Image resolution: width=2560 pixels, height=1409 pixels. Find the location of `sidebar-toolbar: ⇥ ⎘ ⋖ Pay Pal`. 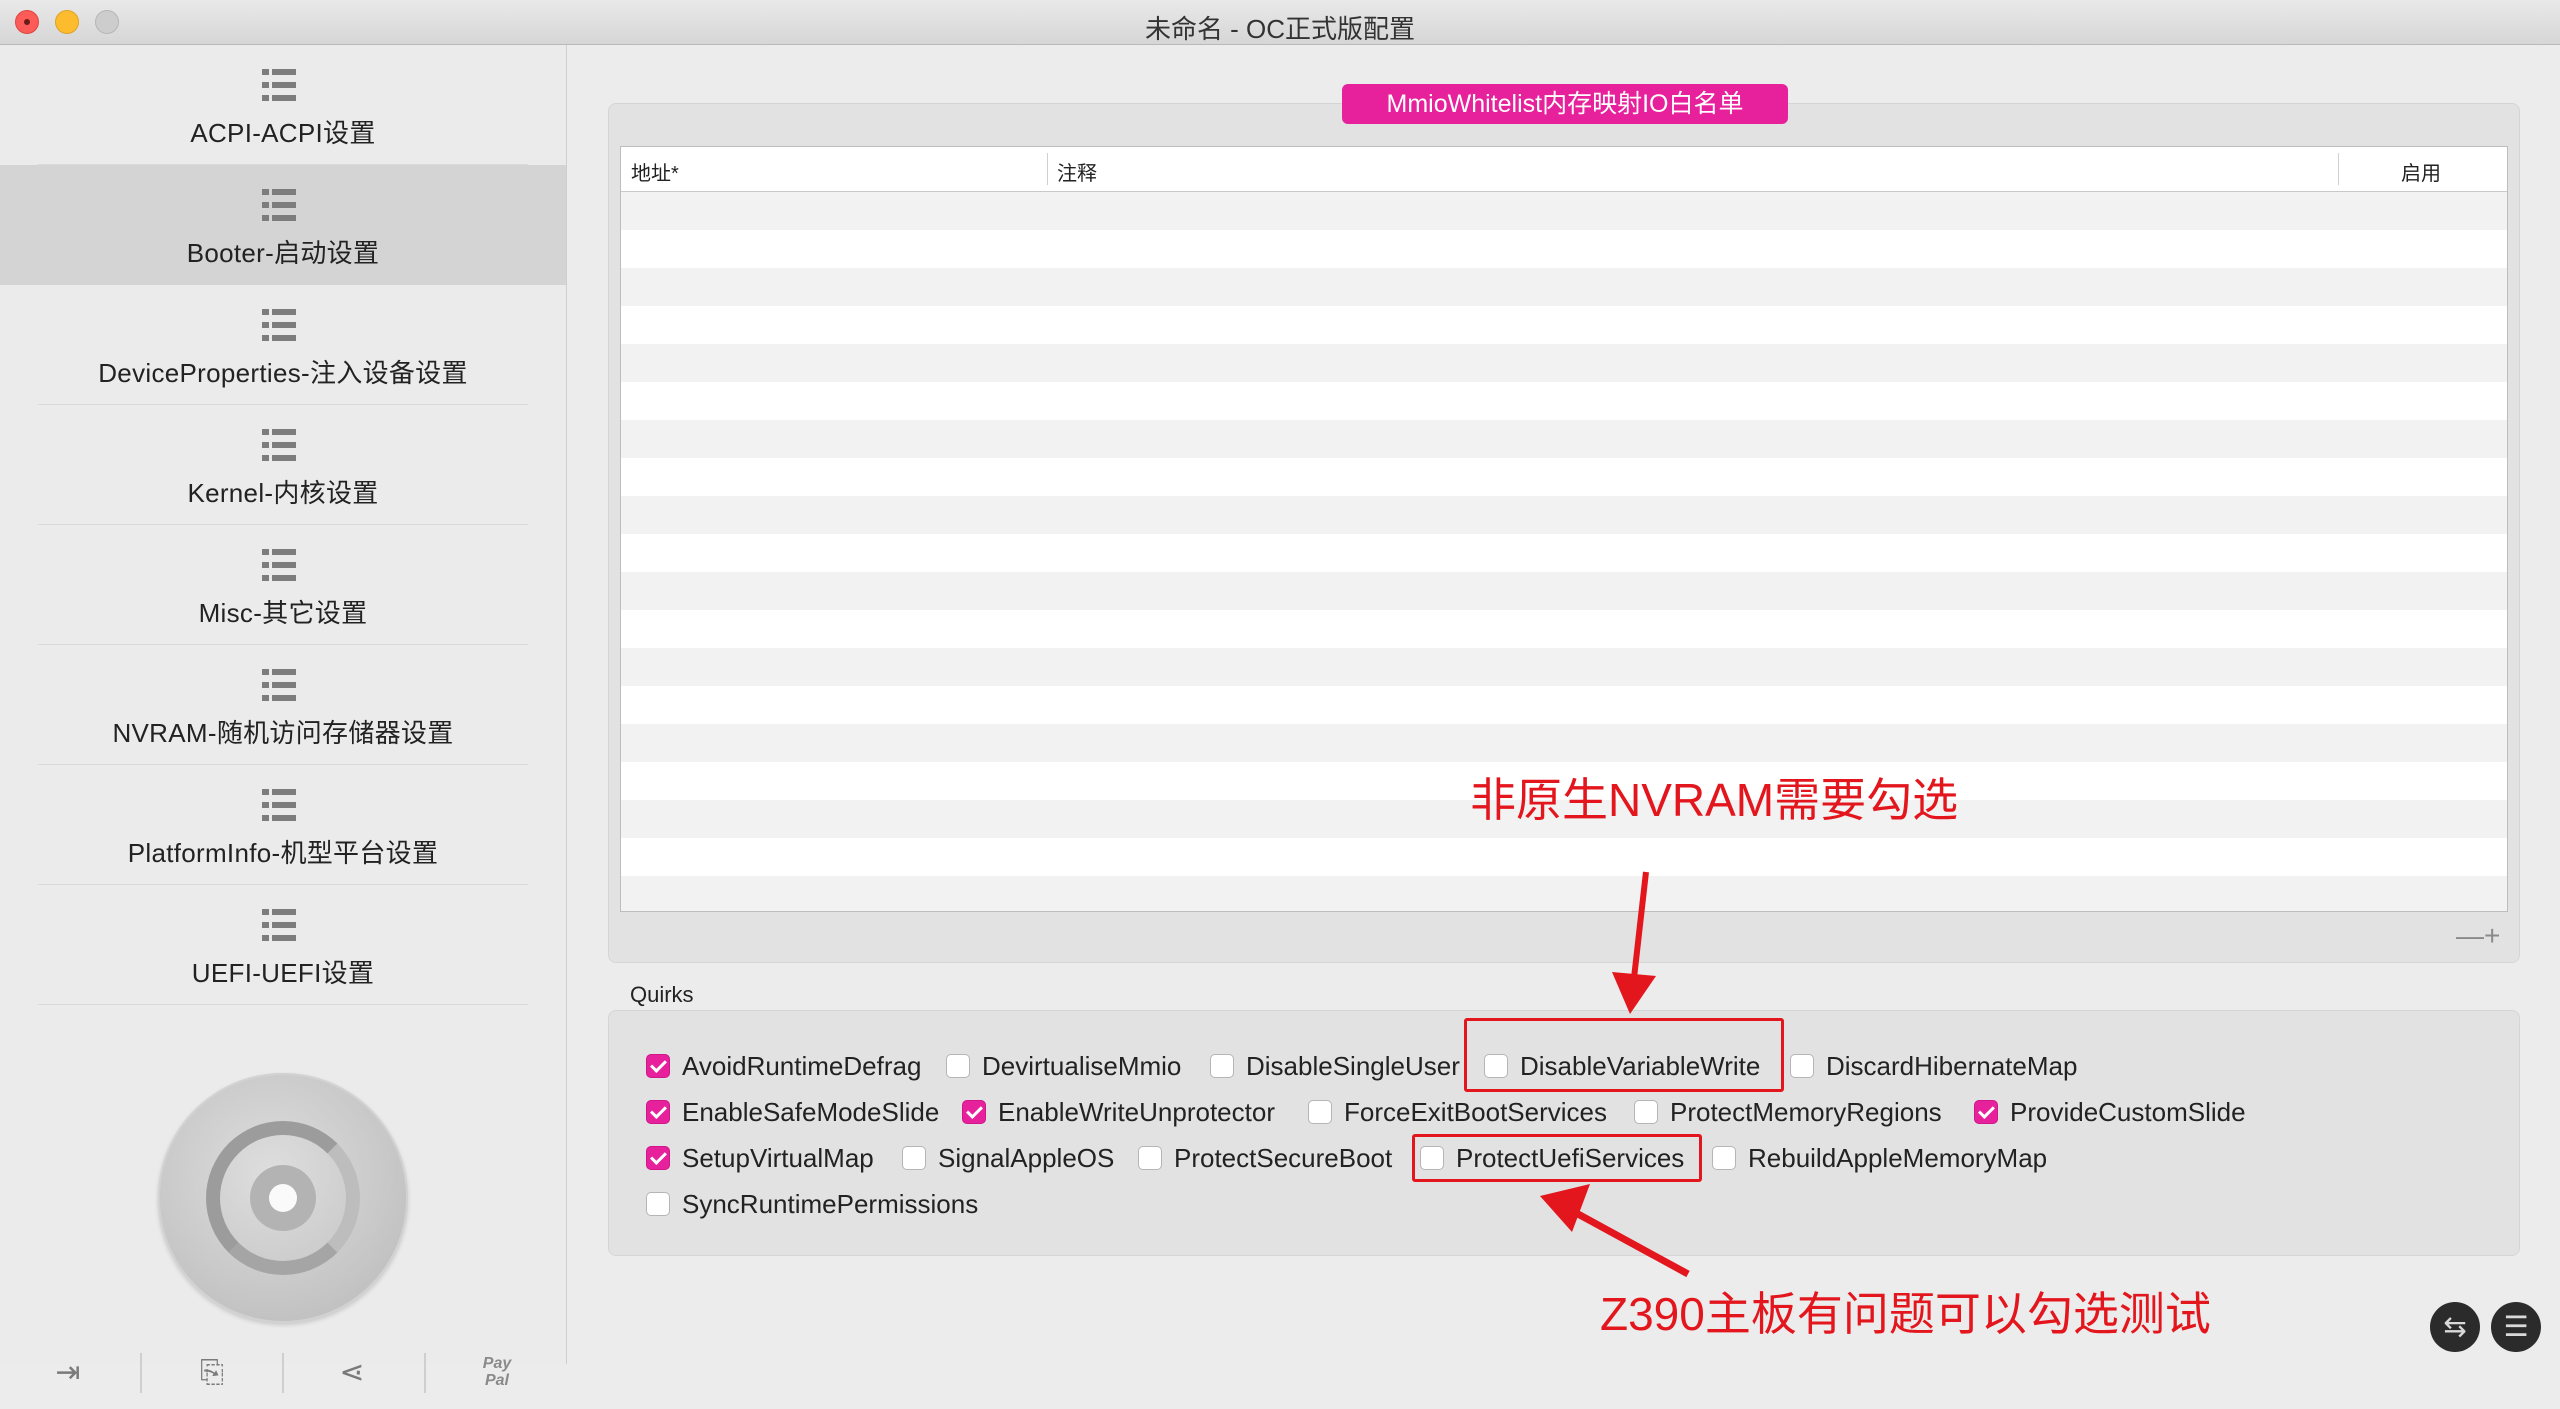

sidebar-toolbar: ⇥ ⎘ ⋖ Pay Pal is located at coordinates (283, 1372).